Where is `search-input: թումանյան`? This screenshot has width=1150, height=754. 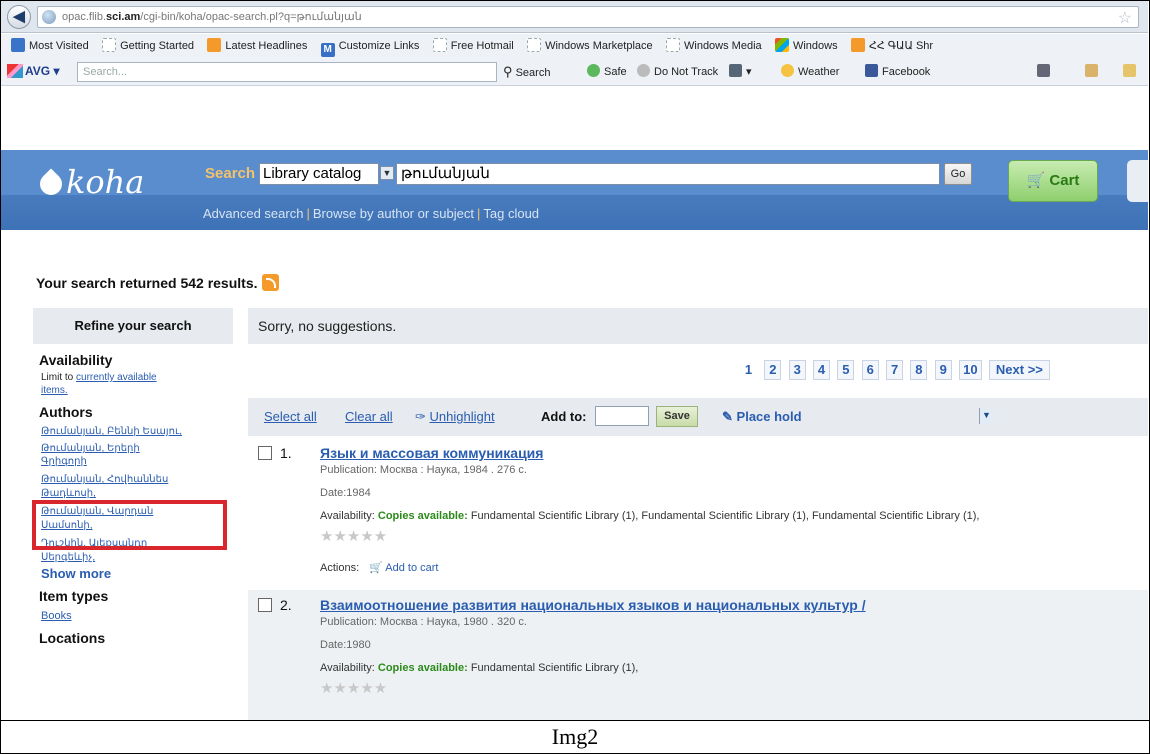 search-input: թումանյան is located at coordinates (668, 174).